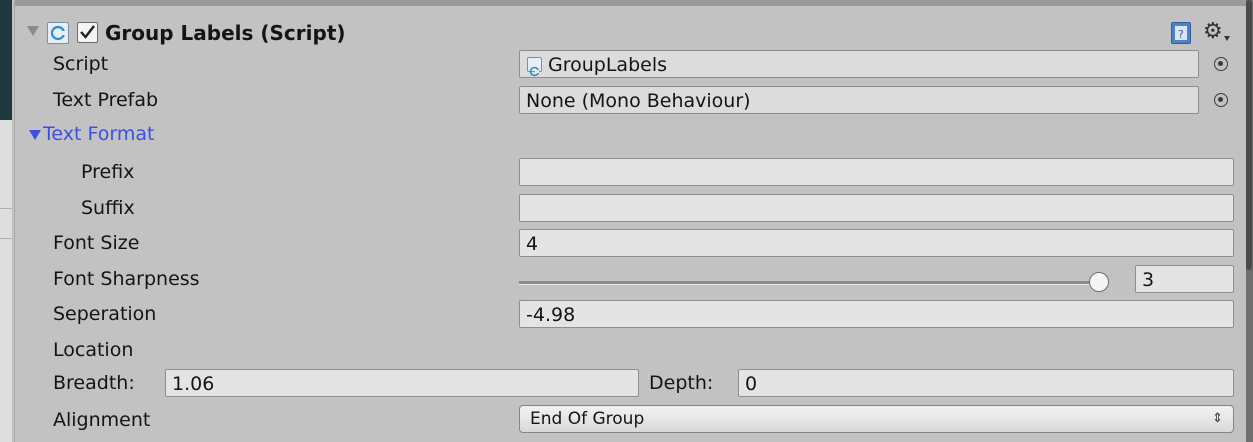 Image resolution: width=1253 pixels, height=442 pixels. What do you see at coordinates (81, 64) in the screenshot?
I see `script-label: Script` at bounding box center [81, 64].